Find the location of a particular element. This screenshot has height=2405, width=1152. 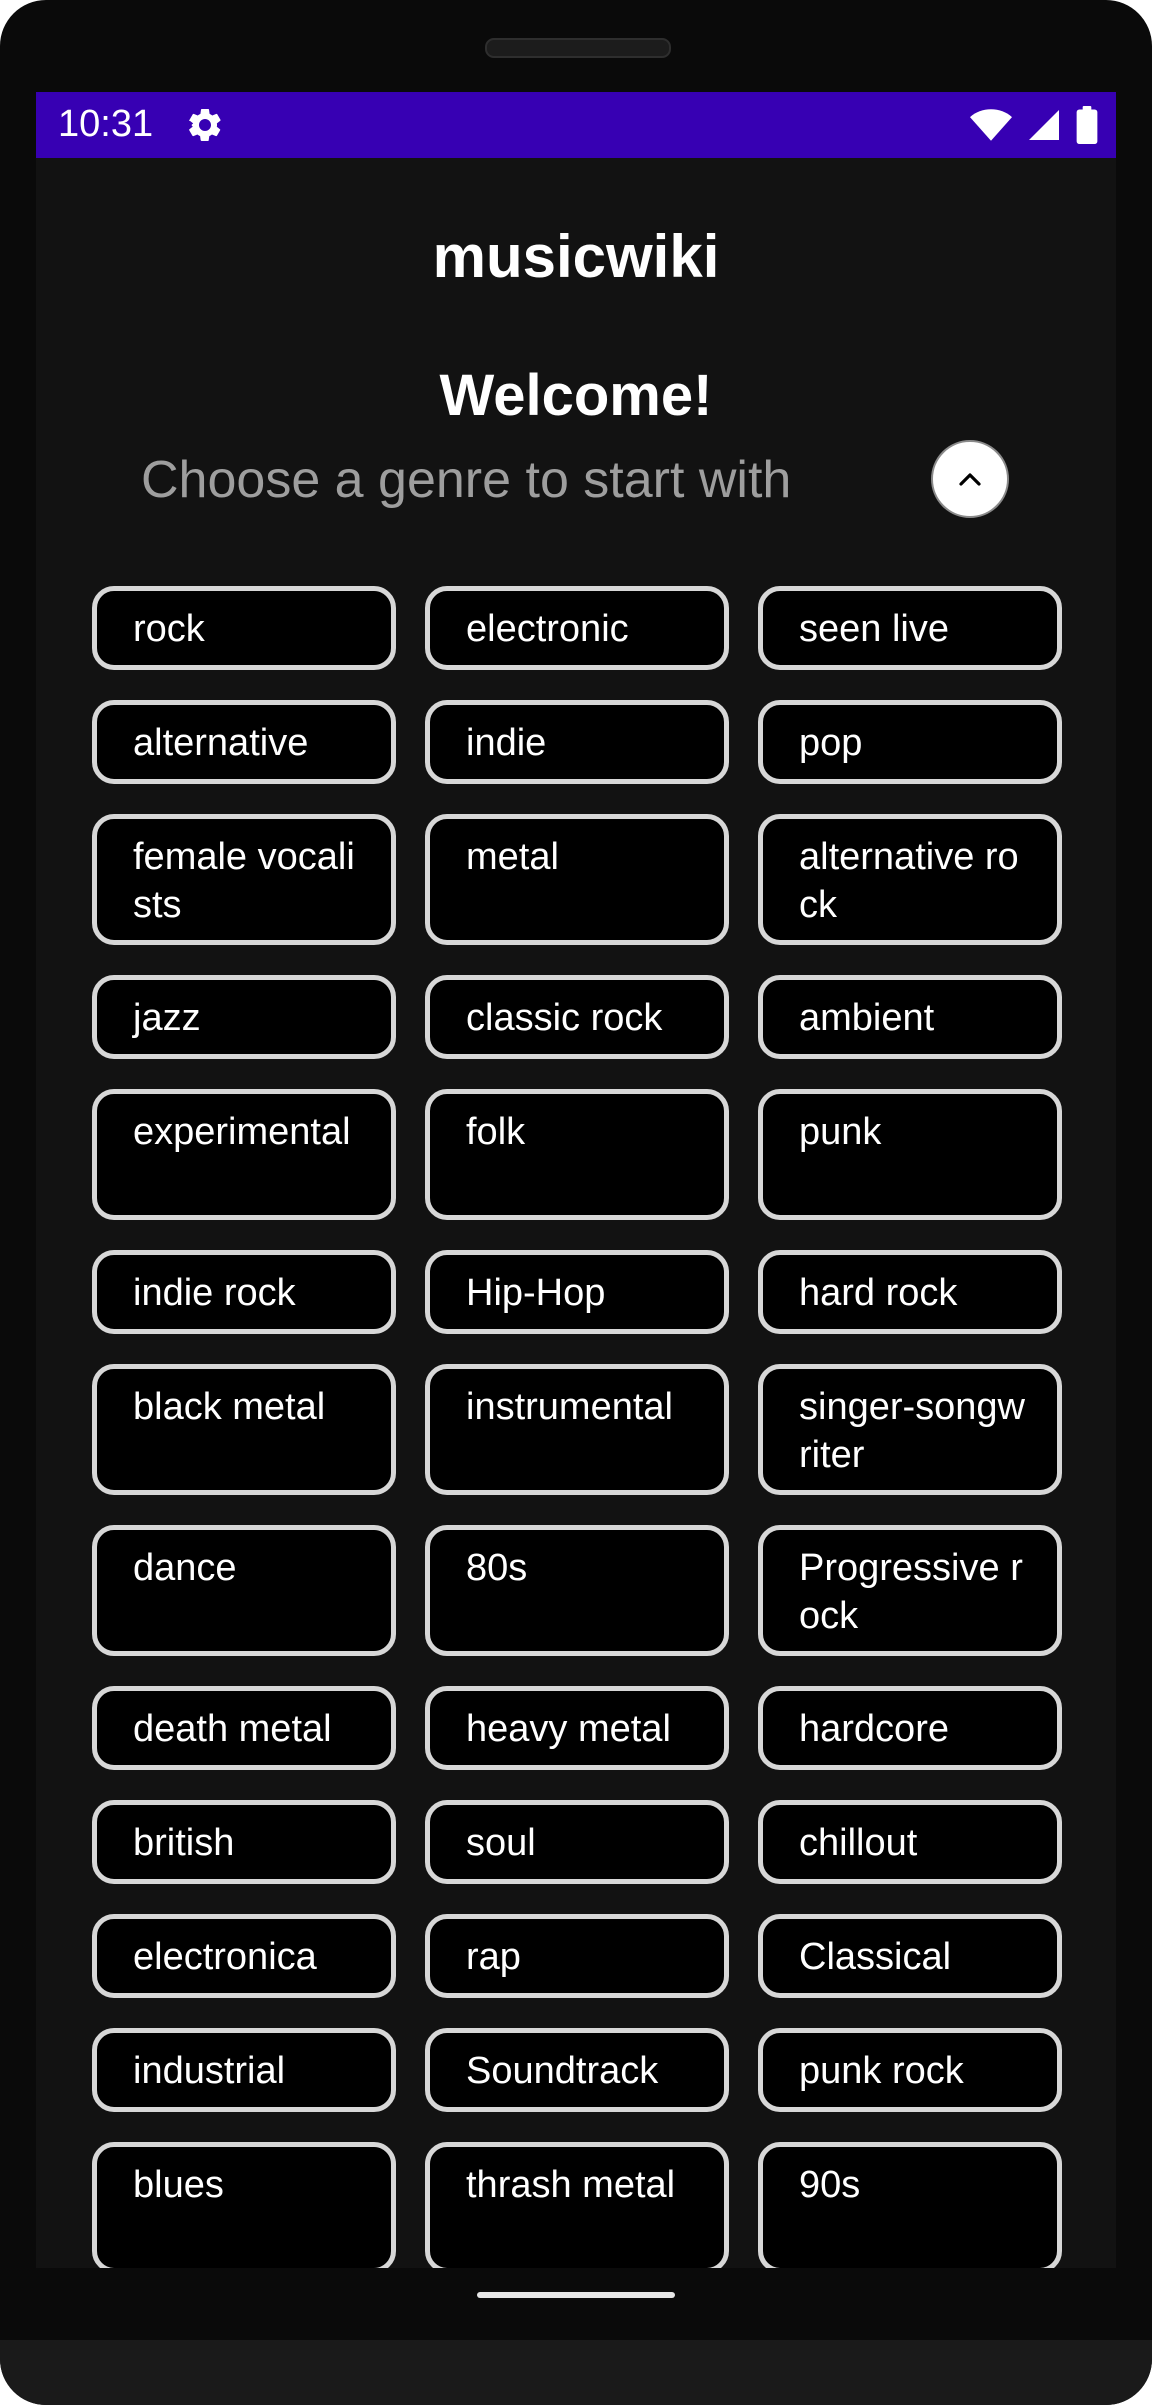

genre-chip: pop is located at coordinates (910, 742).